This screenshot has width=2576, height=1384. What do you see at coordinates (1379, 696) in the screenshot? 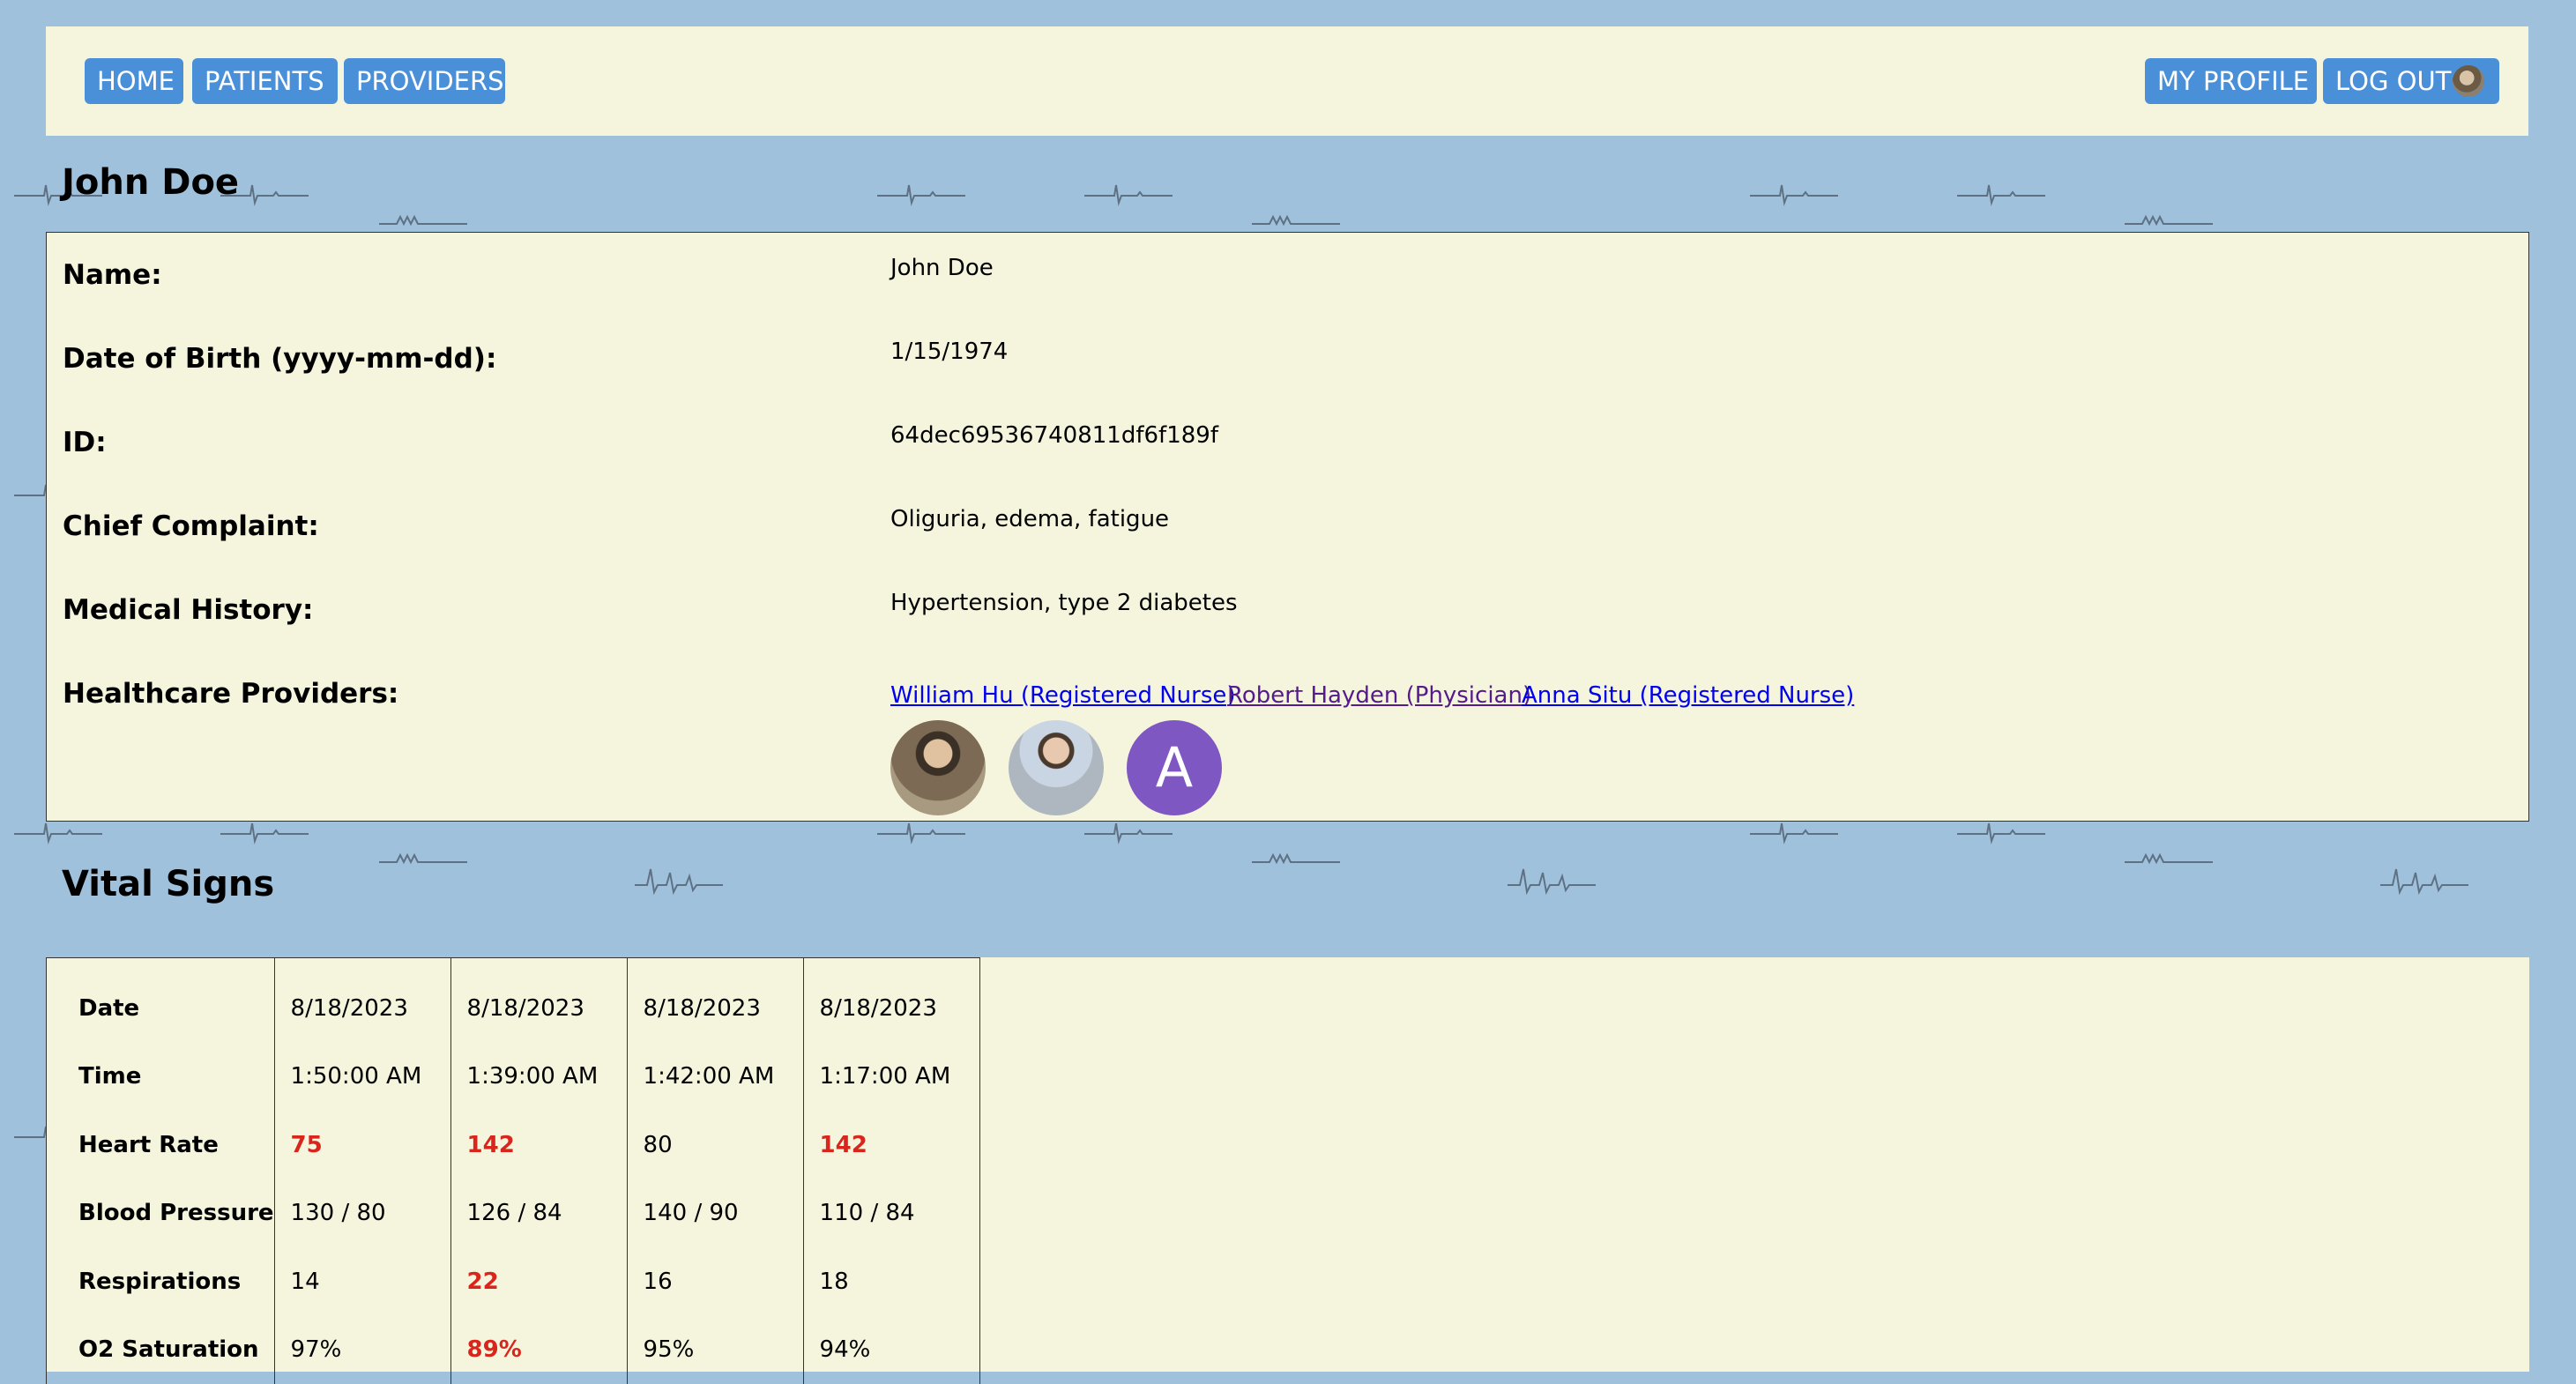
I see `provider-link-robert-hayden: Robert Hayden (Physician)` at bounding box center [1379, 696].